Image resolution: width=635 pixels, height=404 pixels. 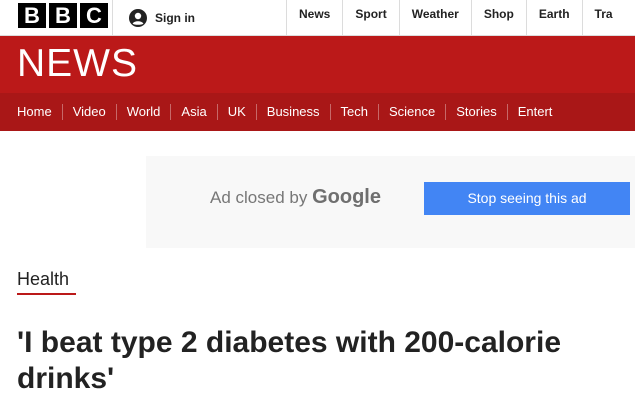 What do you see at coordinates (31, 112) in the screenshot?
I see `section-nav-item-home: Home` at bounding box center [31, 112].